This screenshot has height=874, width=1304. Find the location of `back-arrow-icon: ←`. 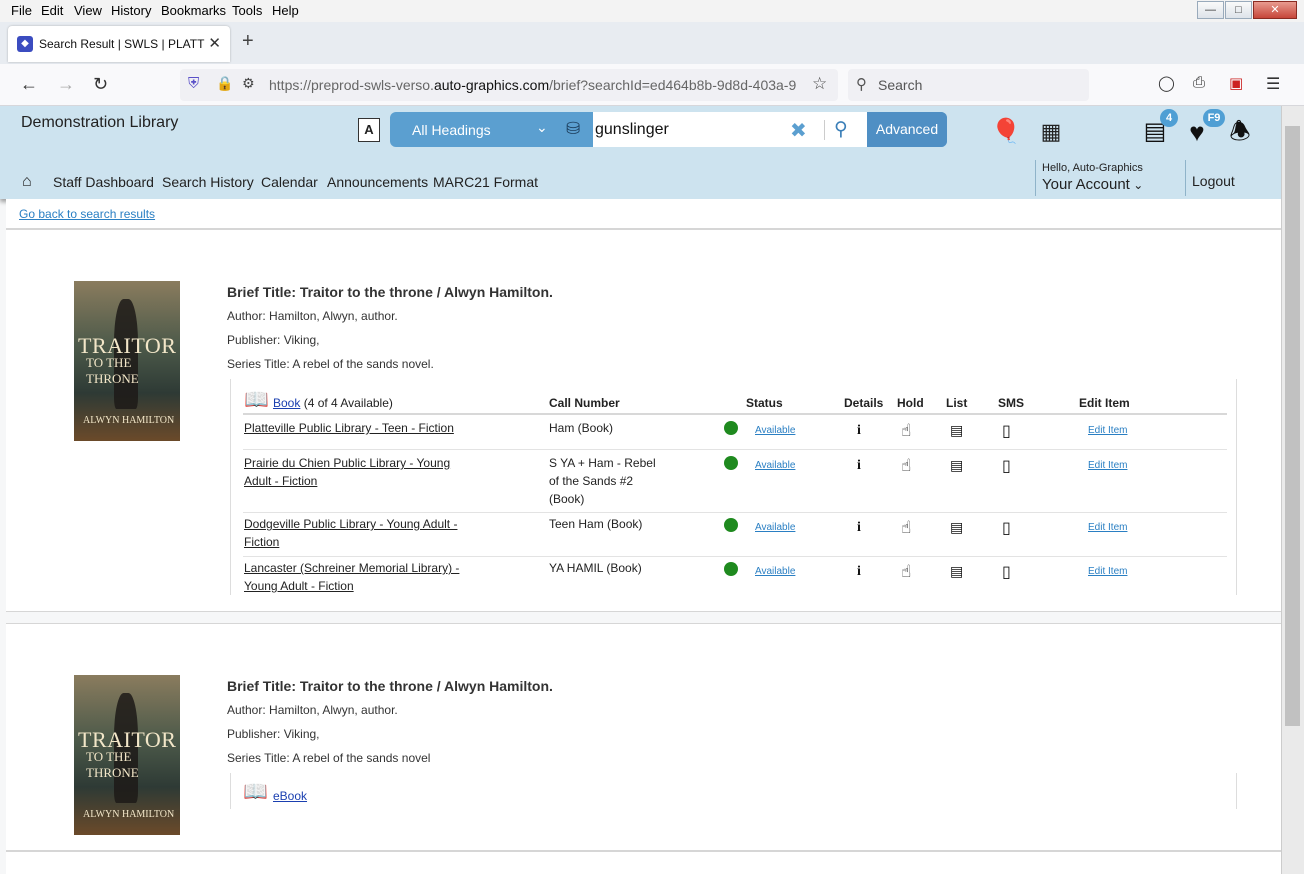

back-arrow-icon: ← is located at coordinates (29, 84).